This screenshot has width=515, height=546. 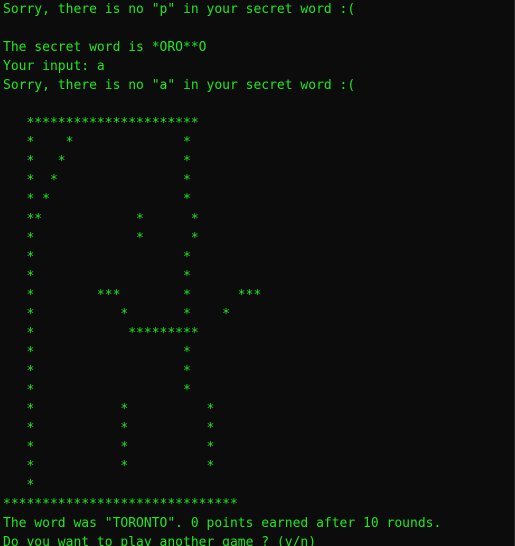 What do you see at coordinates (101, 333) in the screenshot?
I see `hangman-art-line: * *********` at bounding box center [101, 333].